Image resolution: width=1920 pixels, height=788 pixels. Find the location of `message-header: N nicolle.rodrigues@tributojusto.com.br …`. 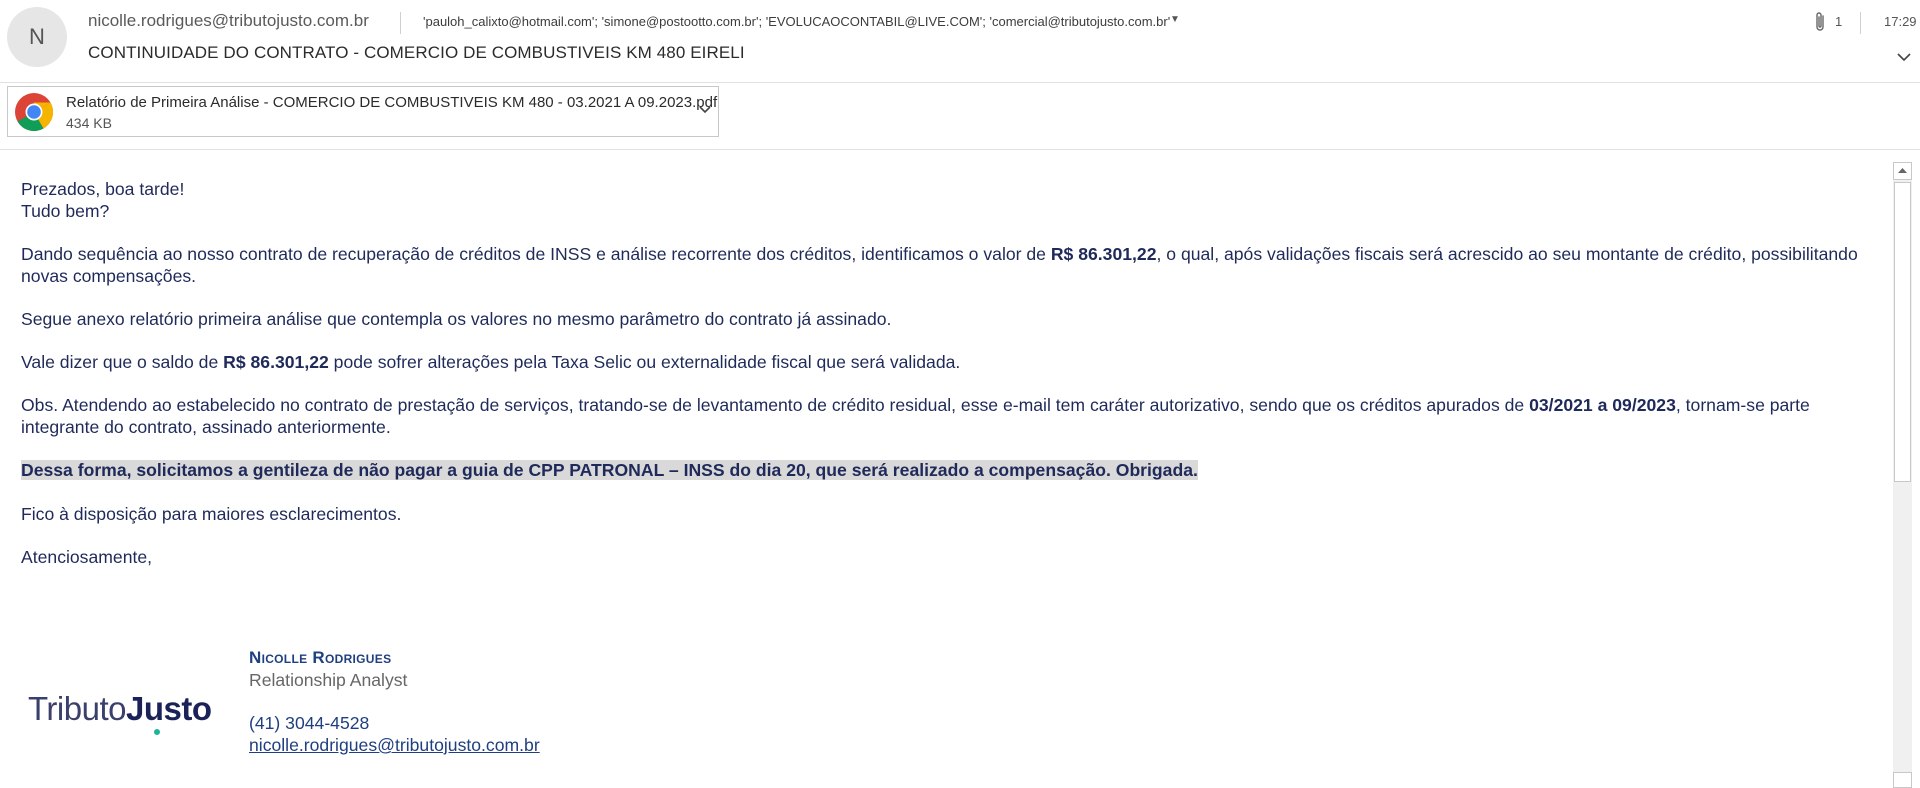

message-header: N nicolle.rodrigues@tributojusto.com.br … is located at coordinates (960, 41).